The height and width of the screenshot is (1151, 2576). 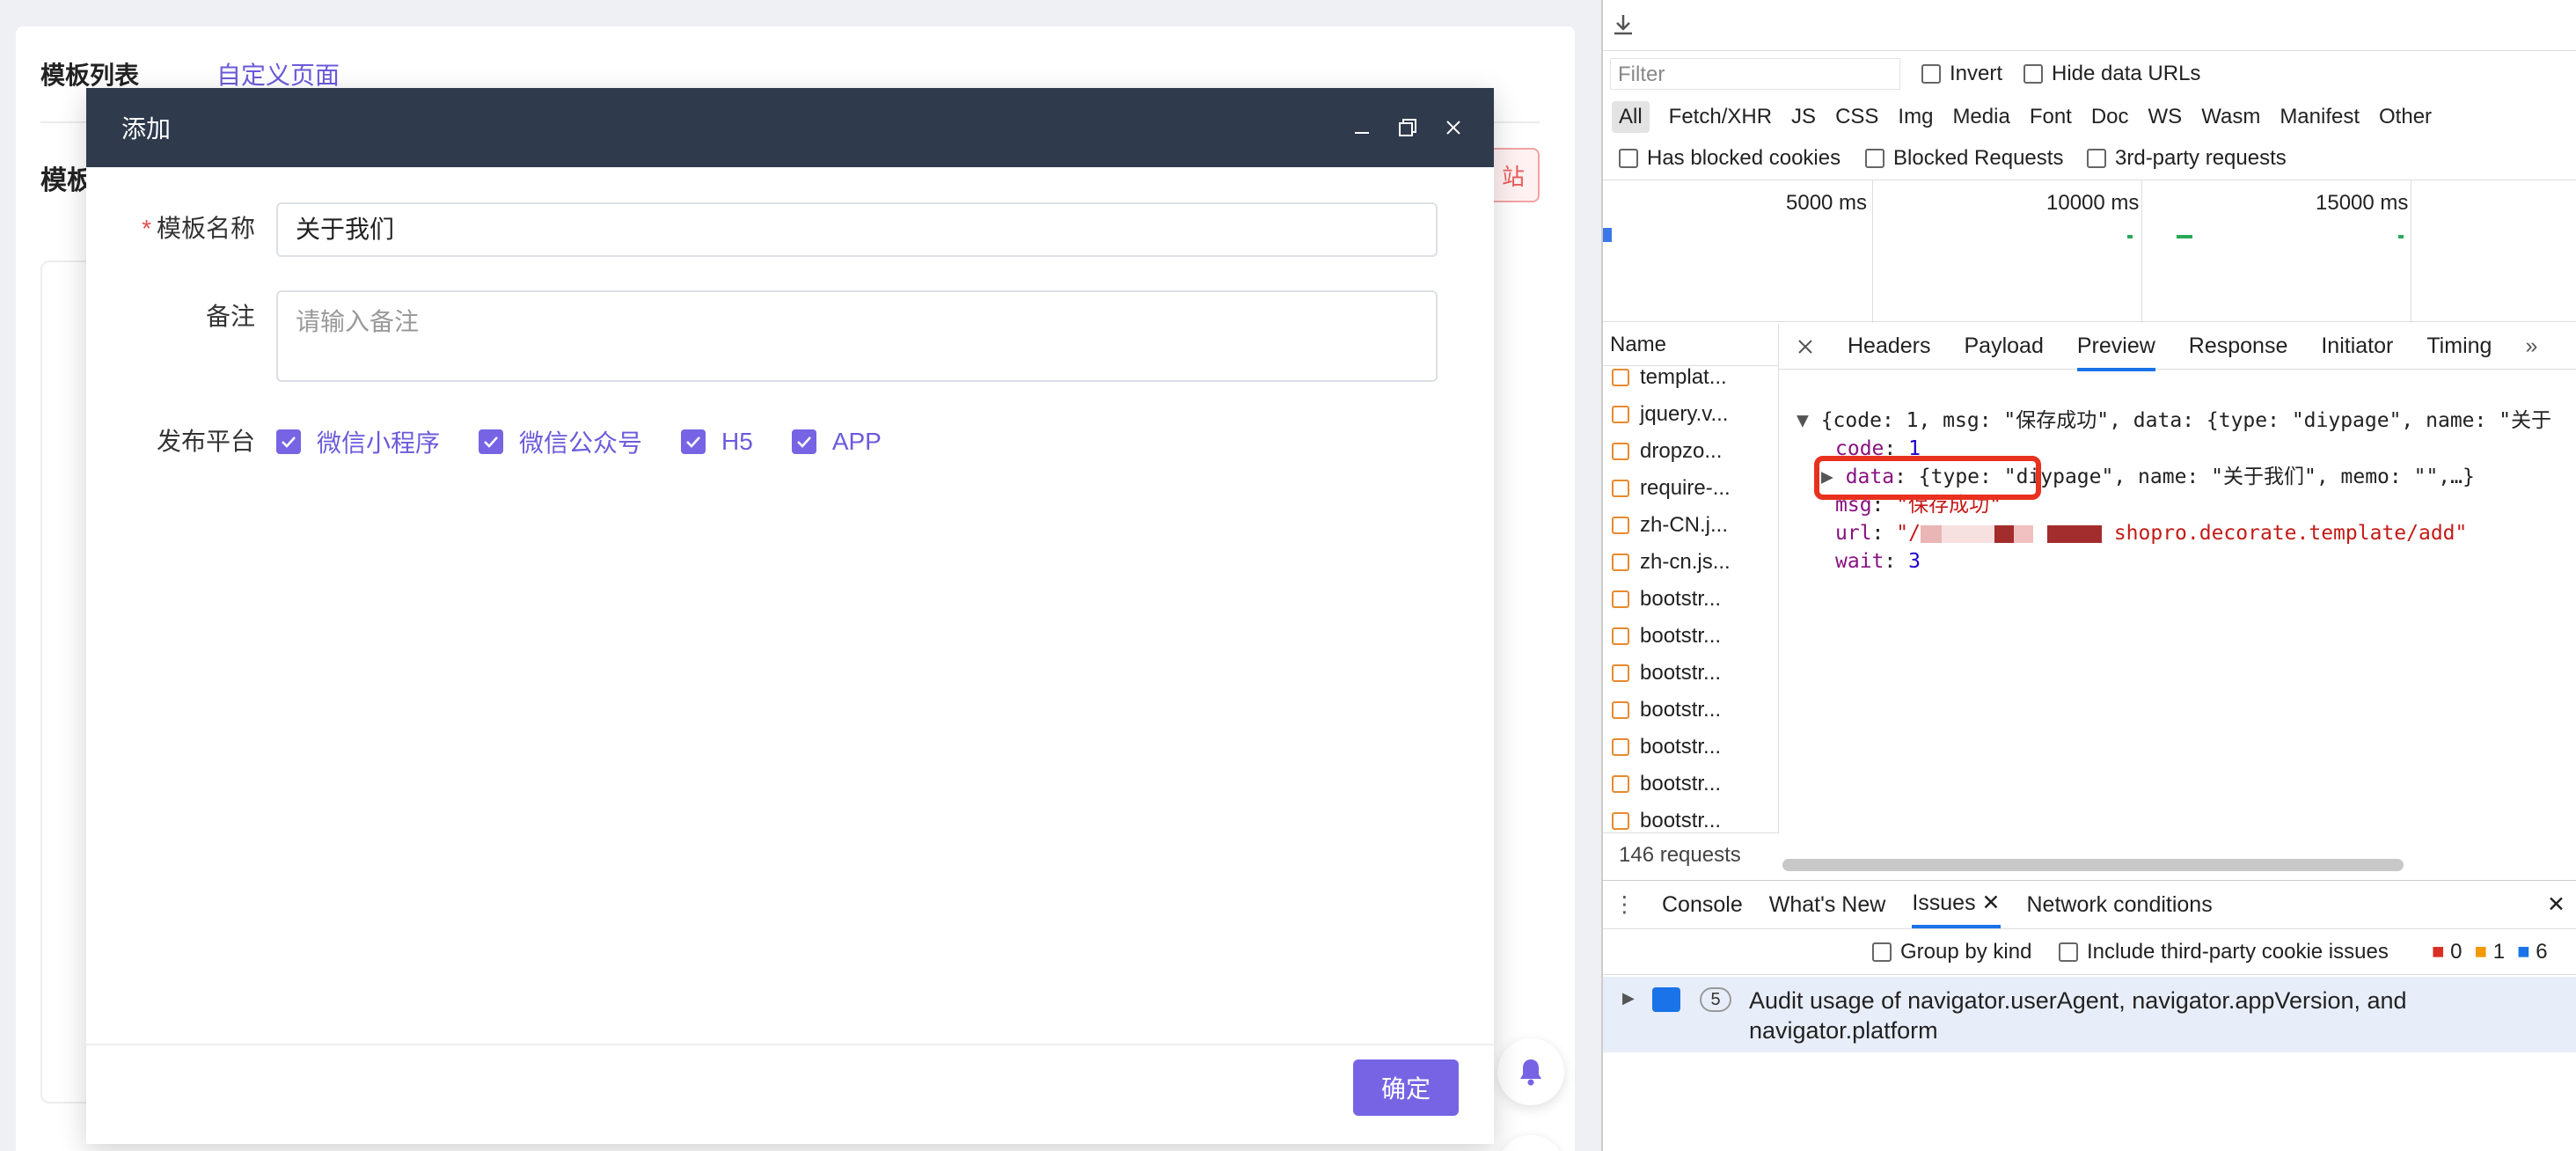 I want to click on tab-headers: Headers, so click(x=1889, y=346).